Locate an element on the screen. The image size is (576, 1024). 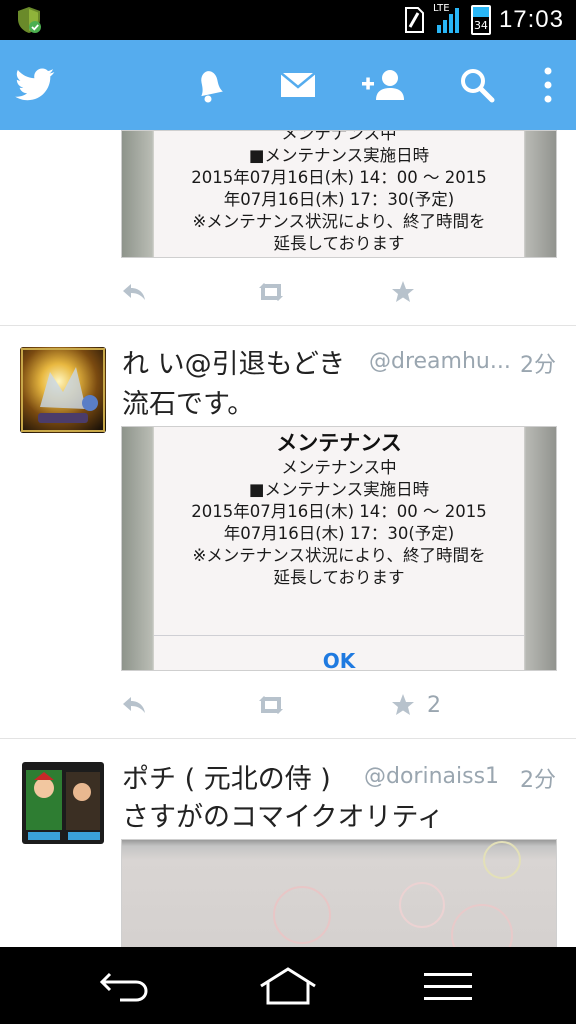
notifications-bell-icon is located at coordinates (210, 85).